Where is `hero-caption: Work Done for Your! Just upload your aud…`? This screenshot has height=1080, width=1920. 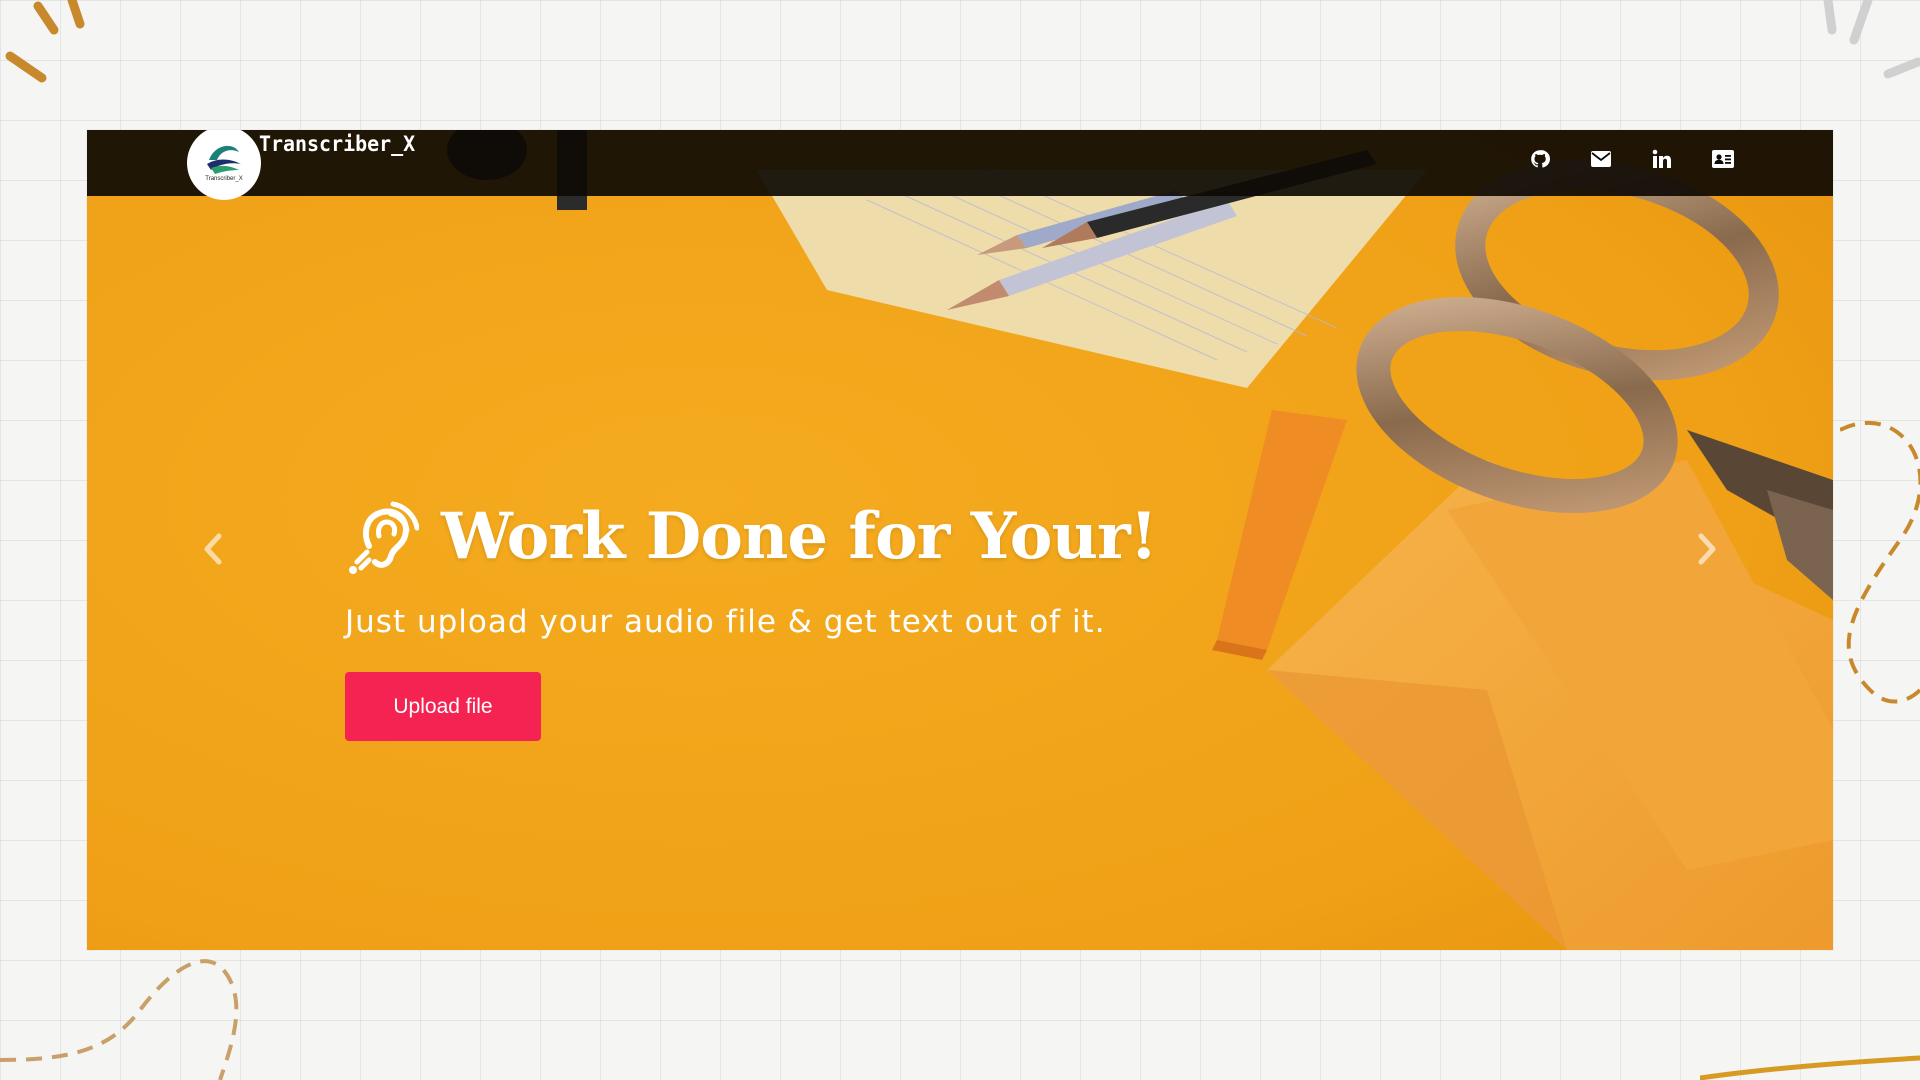
hero-caption: Work Done for Your! Just upload your aud… is located at coordinates (751, 620).